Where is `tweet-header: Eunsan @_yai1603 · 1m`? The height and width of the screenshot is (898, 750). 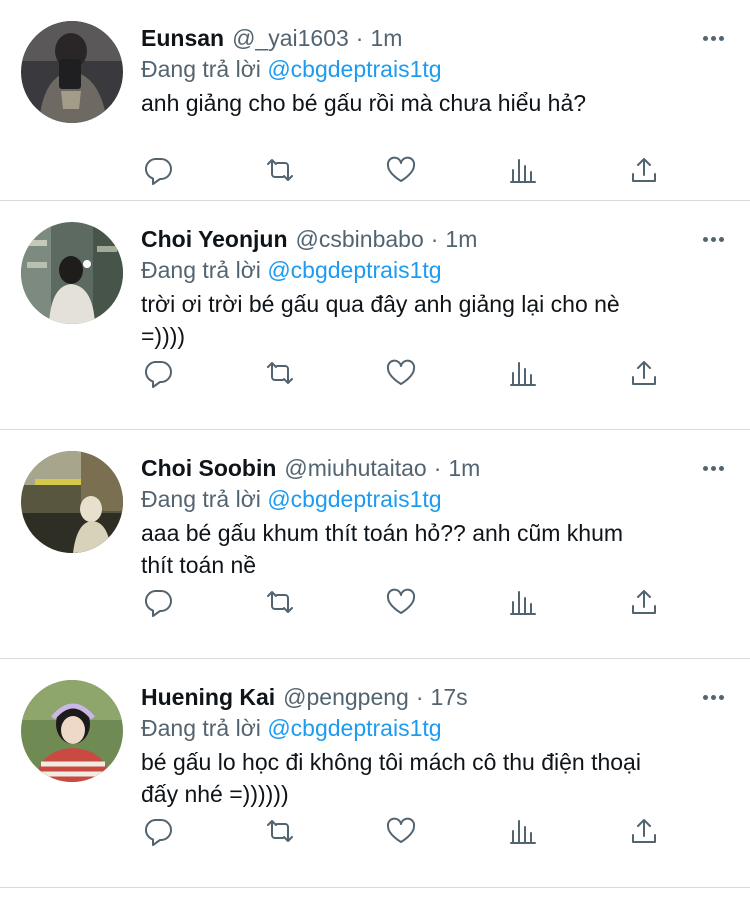 tweet-header: Eunsan @_yai1603 · 1m is located at coordinates (435, 38).